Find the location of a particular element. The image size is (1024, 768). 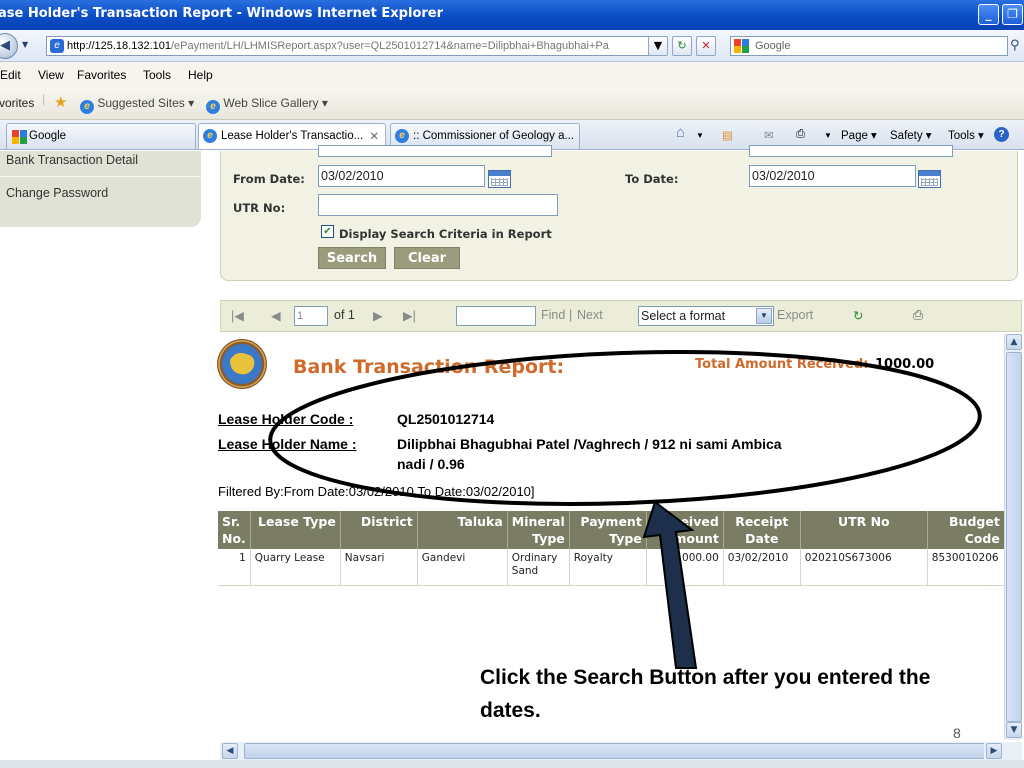

vertical-scroll-thumb is located at coordinates (1014, 537).